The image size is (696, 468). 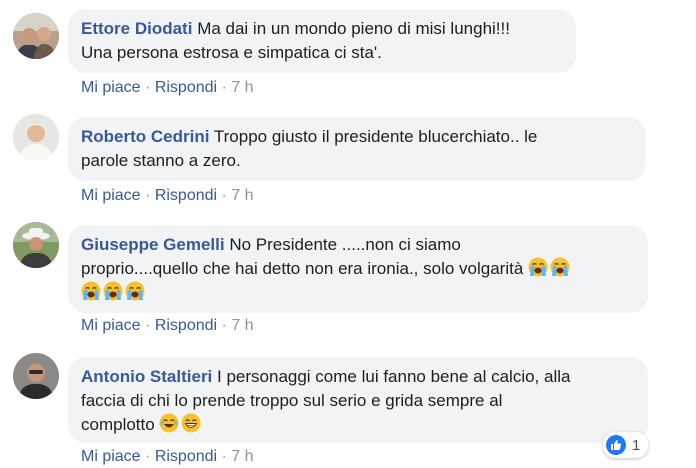 What do you see at coordinates (616, 445) in the screenshot?
I see `thumbs-up-icon` at bounding box center [616, 445].